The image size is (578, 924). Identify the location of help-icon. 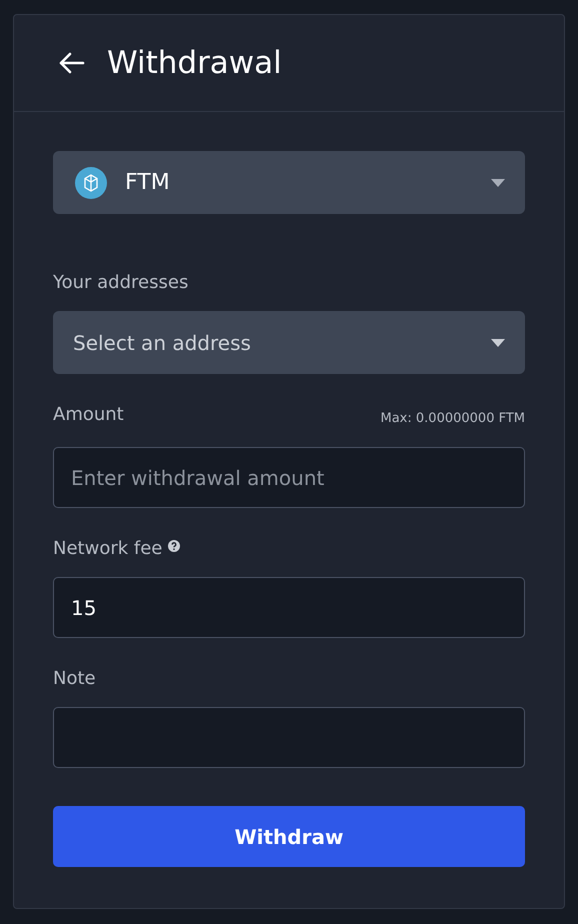
(174, 546).